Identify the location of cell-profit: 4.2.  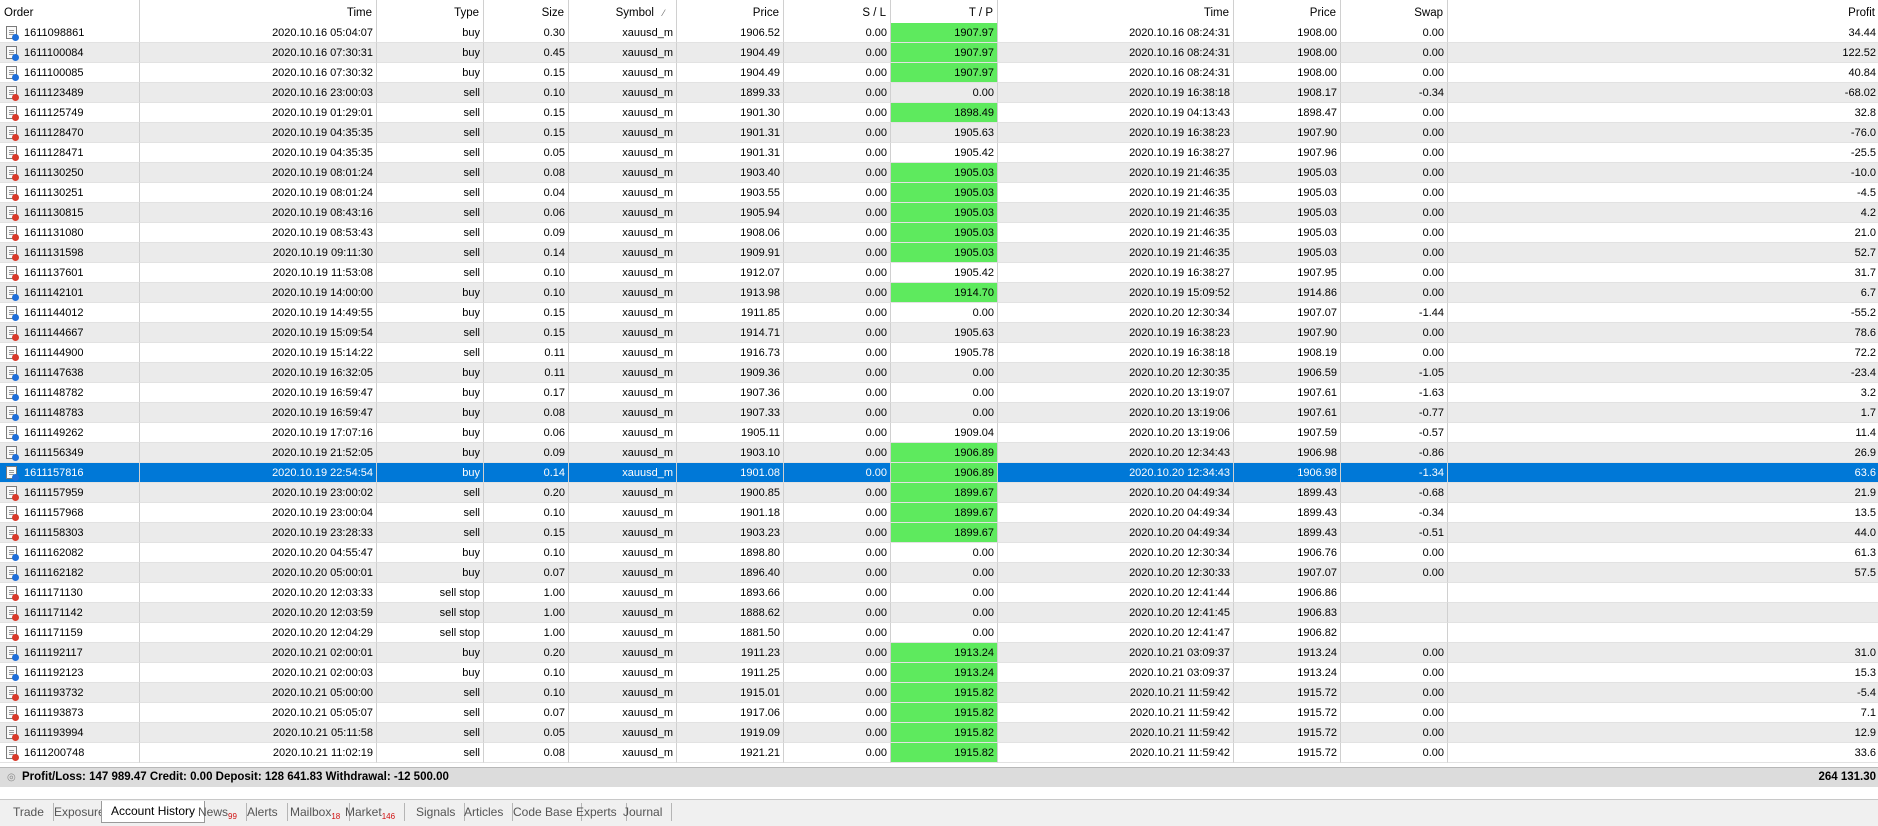
(1663, 213).